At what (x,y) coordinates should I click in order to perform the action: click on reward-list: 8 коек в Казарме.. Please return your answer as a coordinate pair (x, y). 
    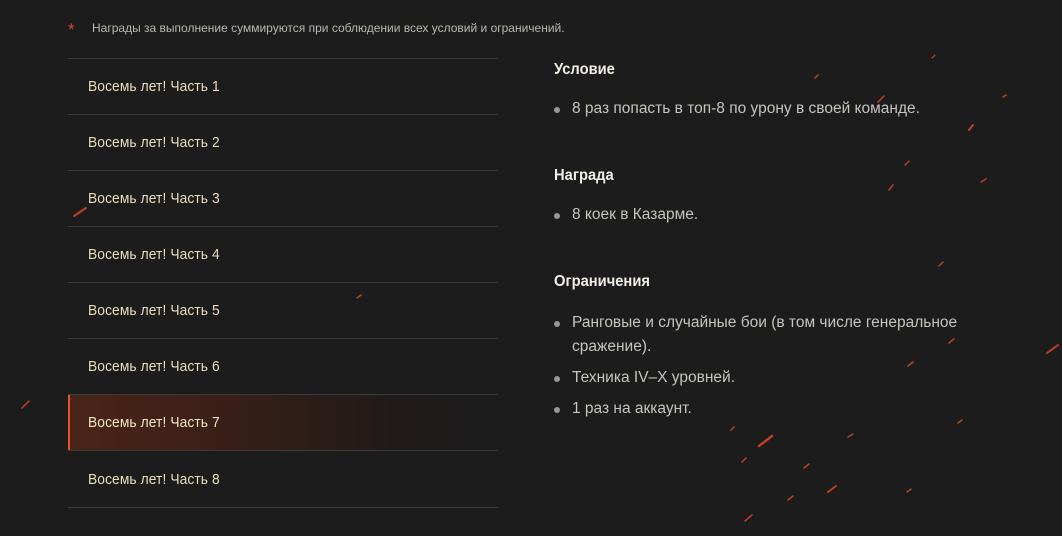
    Looking at the image, I should click on (789, 215).